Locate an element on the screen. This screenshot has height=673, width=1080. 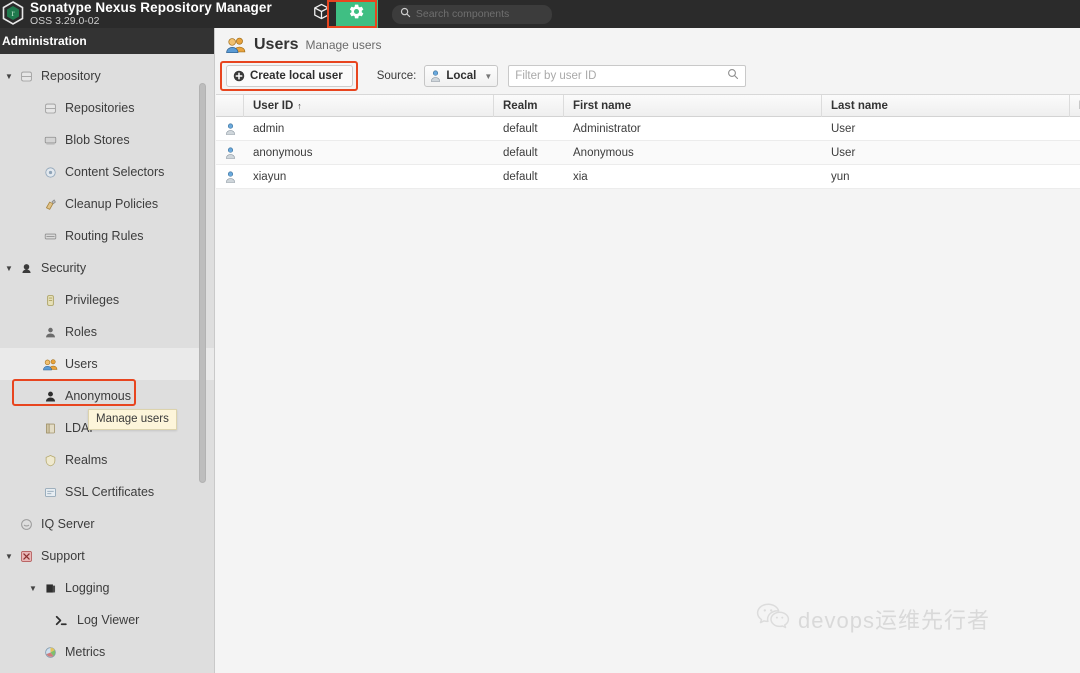
create-local-user-button: Create local user is located at coordinates (289, 76).